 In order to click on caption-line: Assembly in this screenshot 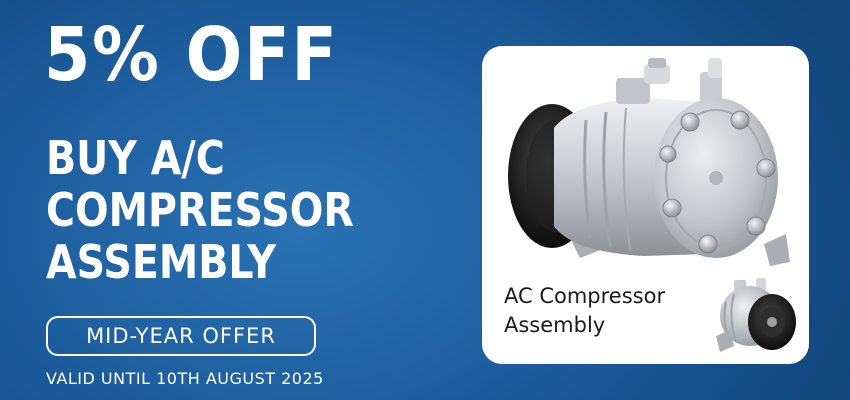, I will do `click(555, 325)`.